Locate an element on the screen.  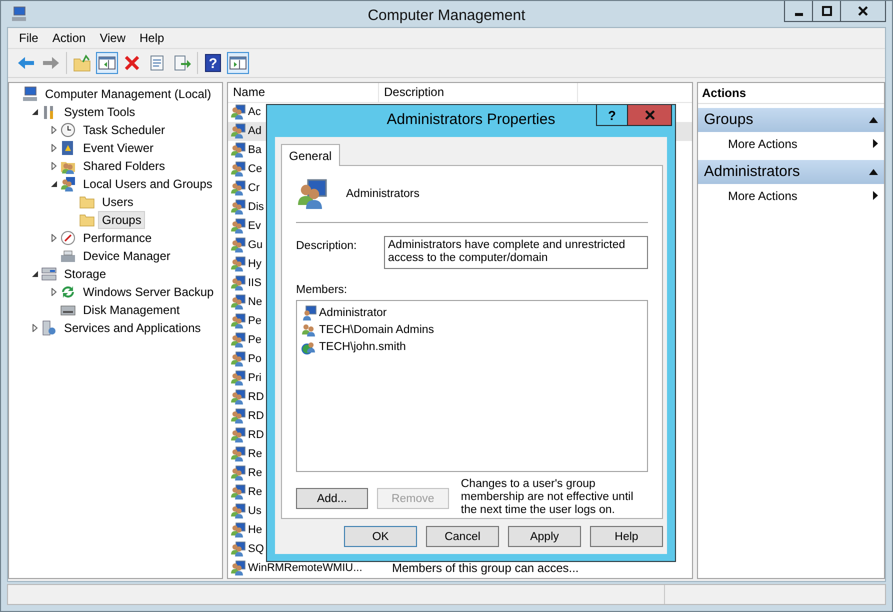
group-name: Ba is located at coordinates (255, 150).